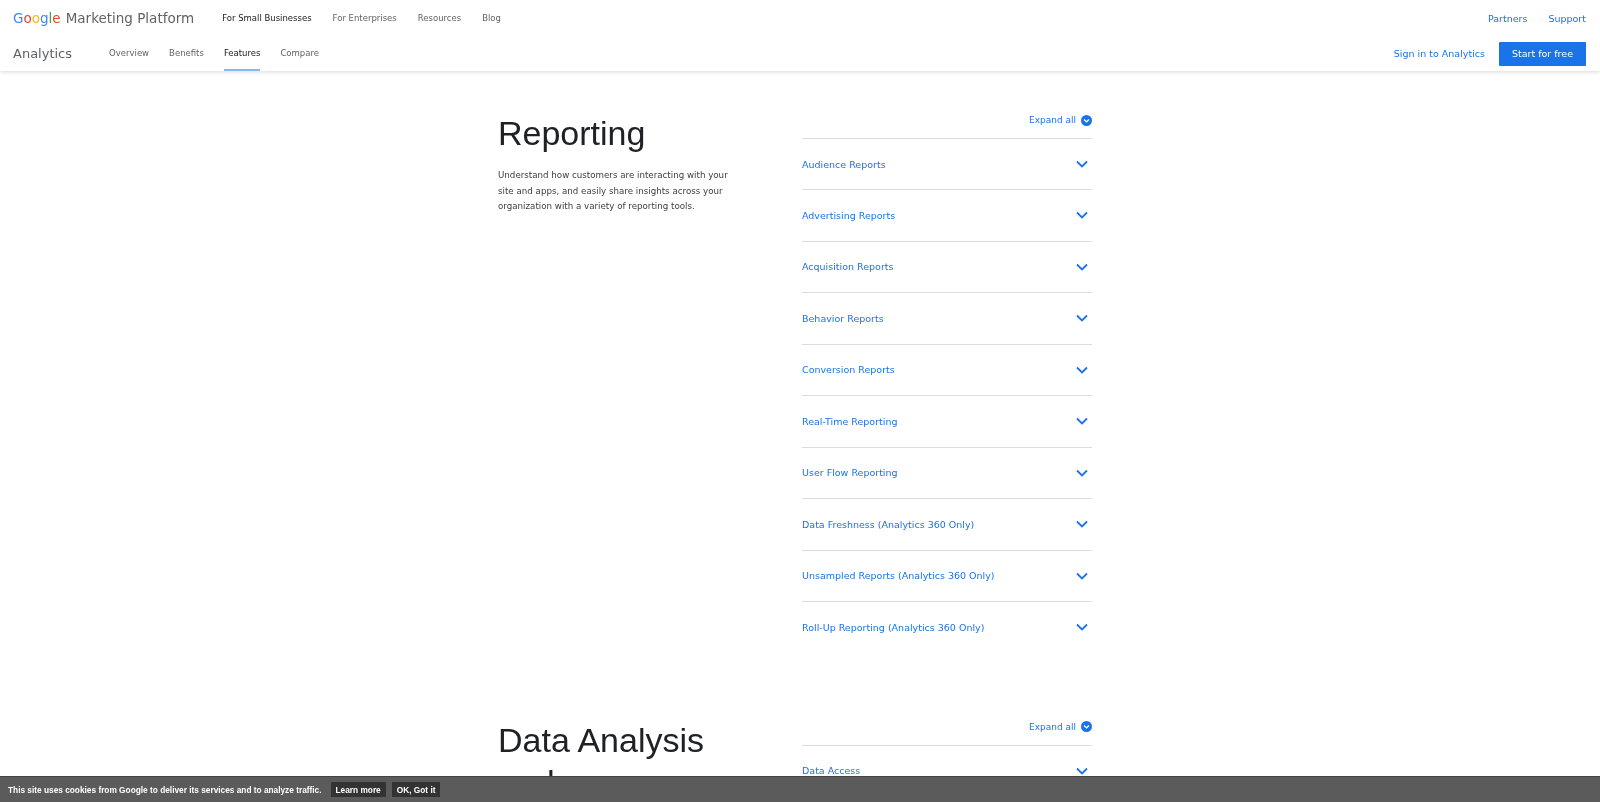 The height and width of the screenshot is (802, 1600). I want to click on product-name: Analytics, so click(43, 53).